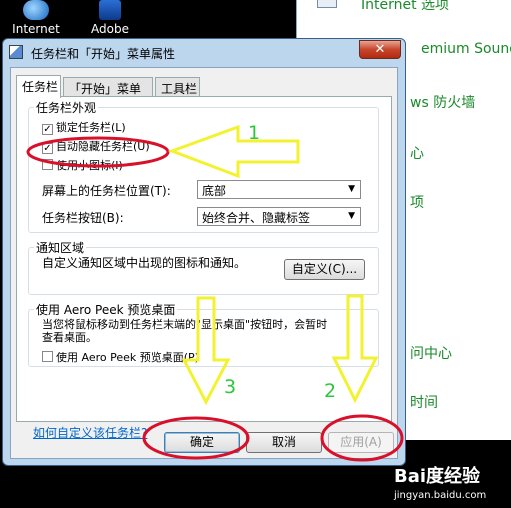  I want to click on annotation-step-2: 2, so click(330, 391).